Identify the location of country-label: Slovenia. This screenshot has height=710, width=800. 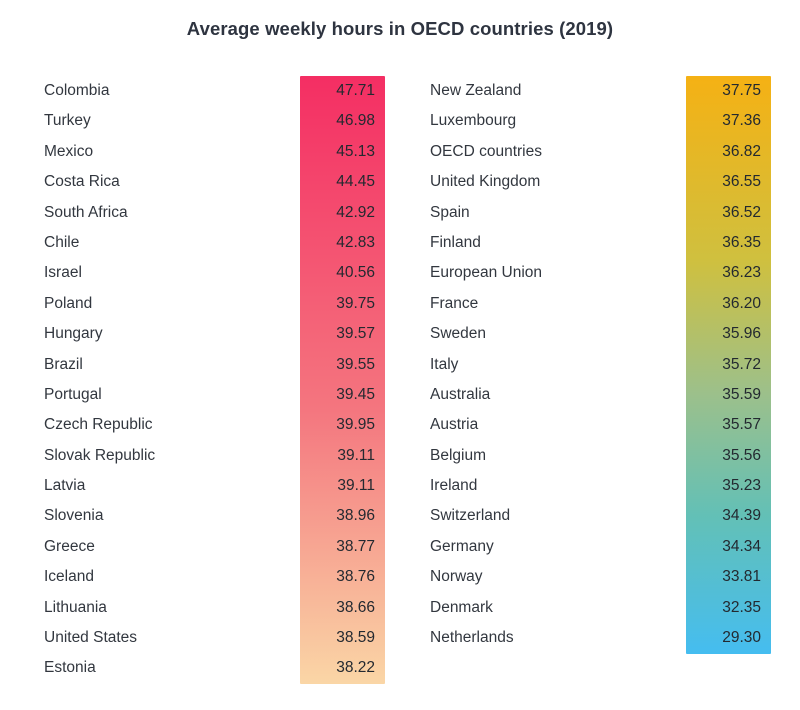
(74, 516).